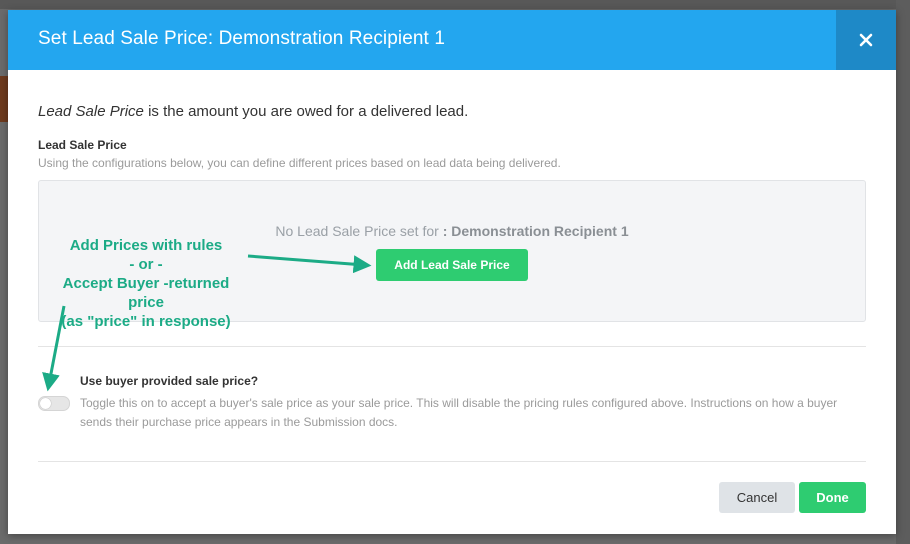  I want to click on section-label: Lead Sale Price, so click(82, 145).